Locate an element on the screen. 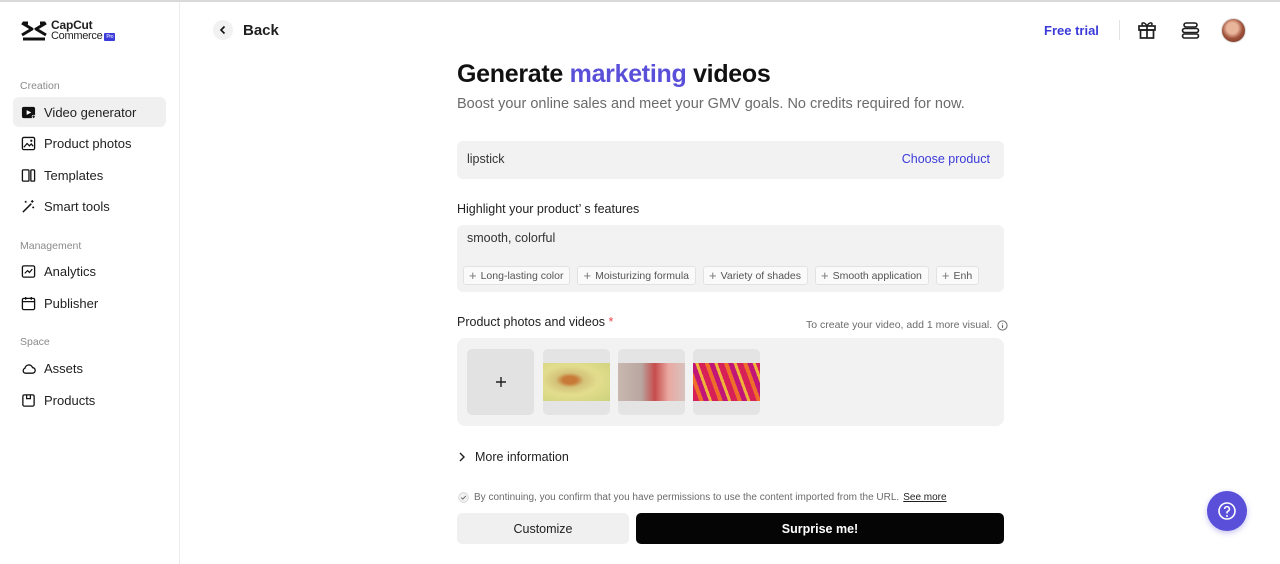  sidebar-item-label: Product photos is located at coordinates (88, 143).